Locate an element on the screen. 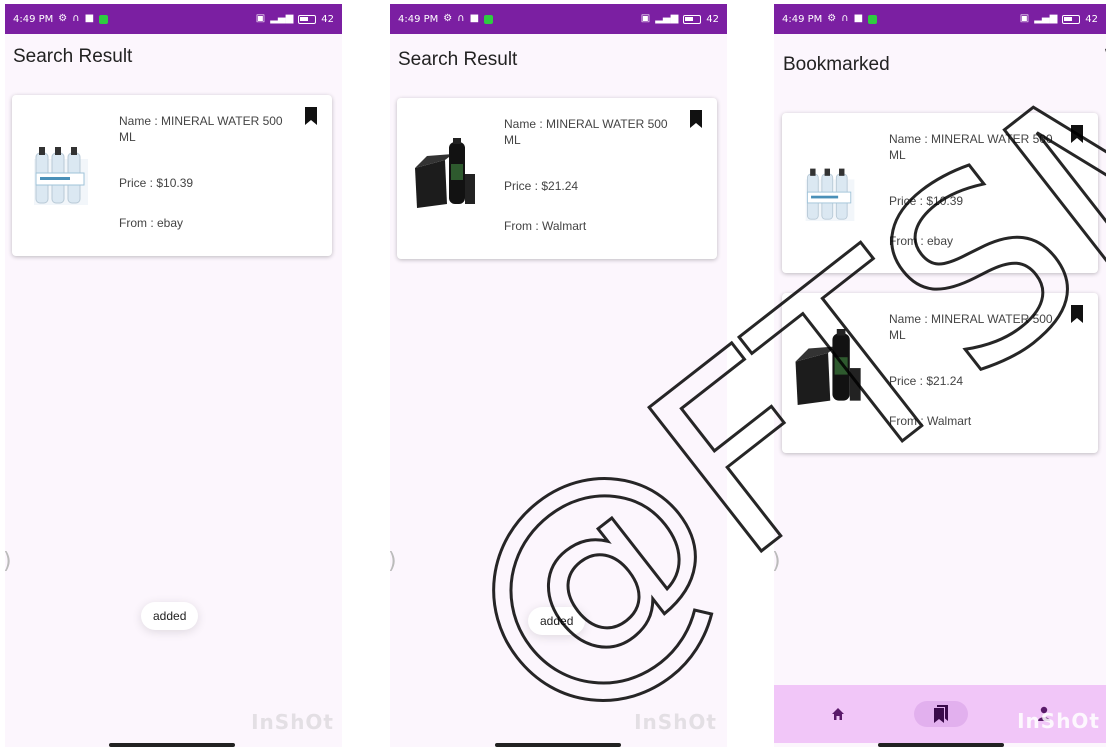 The width and height of the screenshot is (1106, 747). nav-bookmarks is located at coordinates (941, 714).